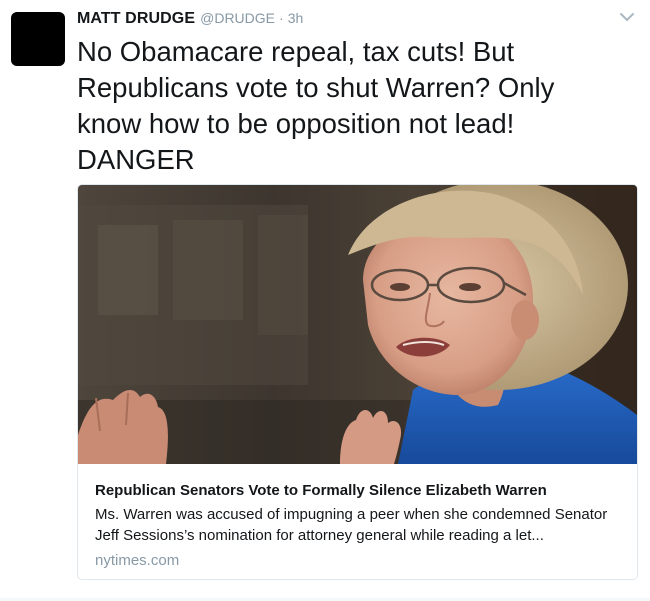 This screenshot has width=650, height=601. Describe the element at coordinates (296, 18) in the screenshot. I see `tweet-timestamp: 3h` at that location.